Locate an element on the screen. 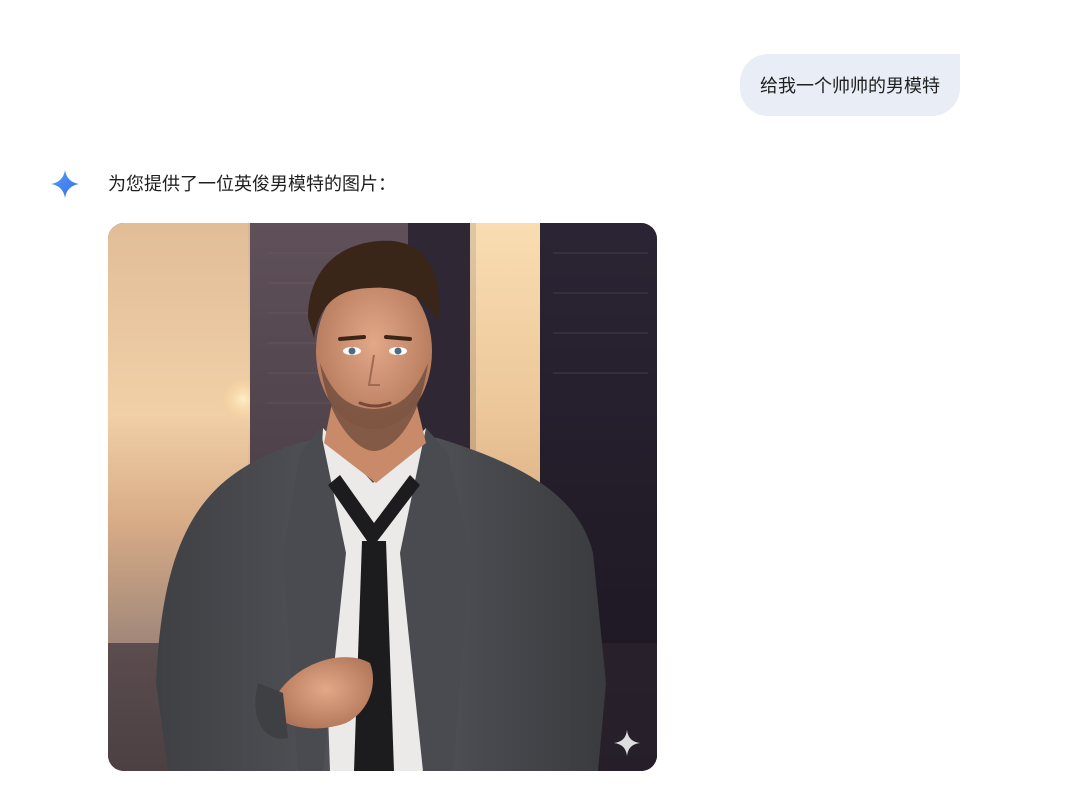  user-message-text: 给我一个帅帅的男模特 is located at coordinates (850, 86).